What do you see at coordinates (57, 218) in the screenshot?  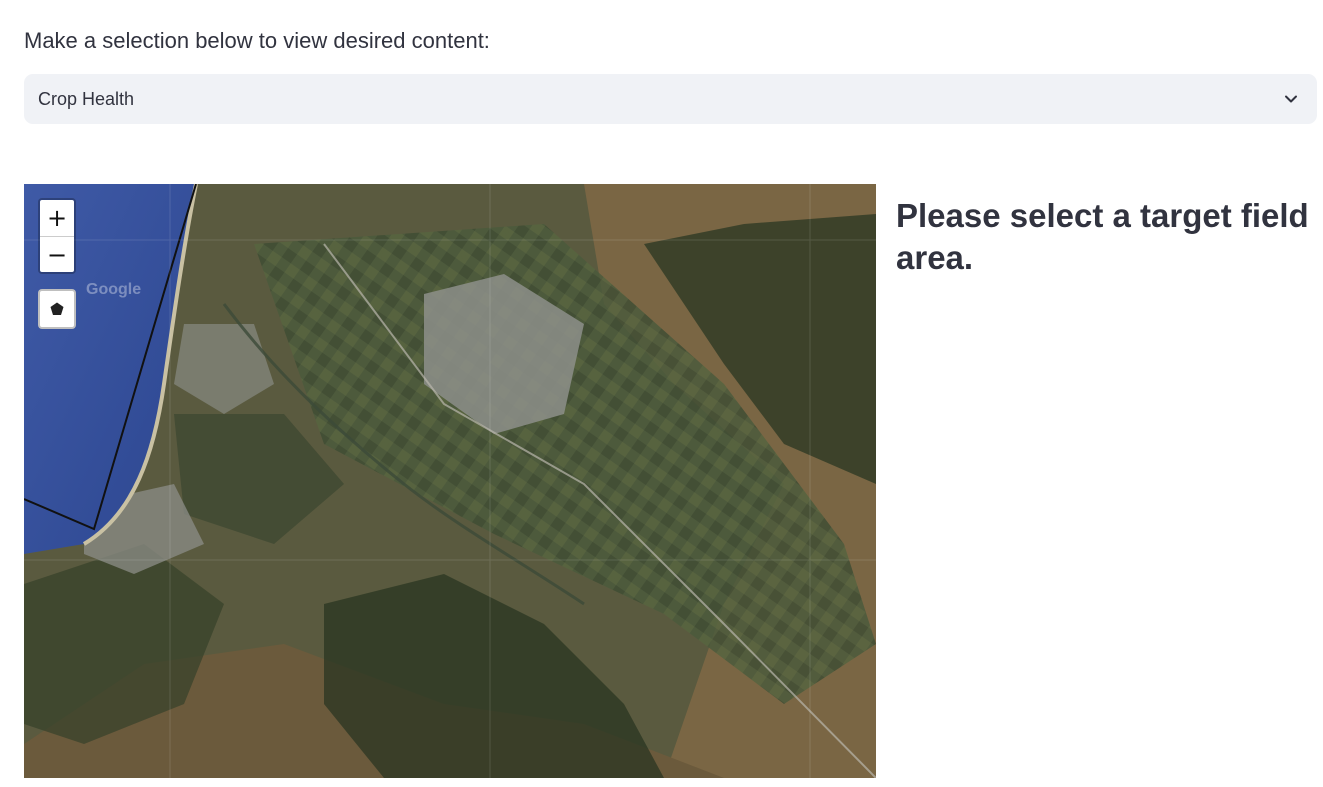 I see `zoom-in-button: +` at bounding box center [57, 218].